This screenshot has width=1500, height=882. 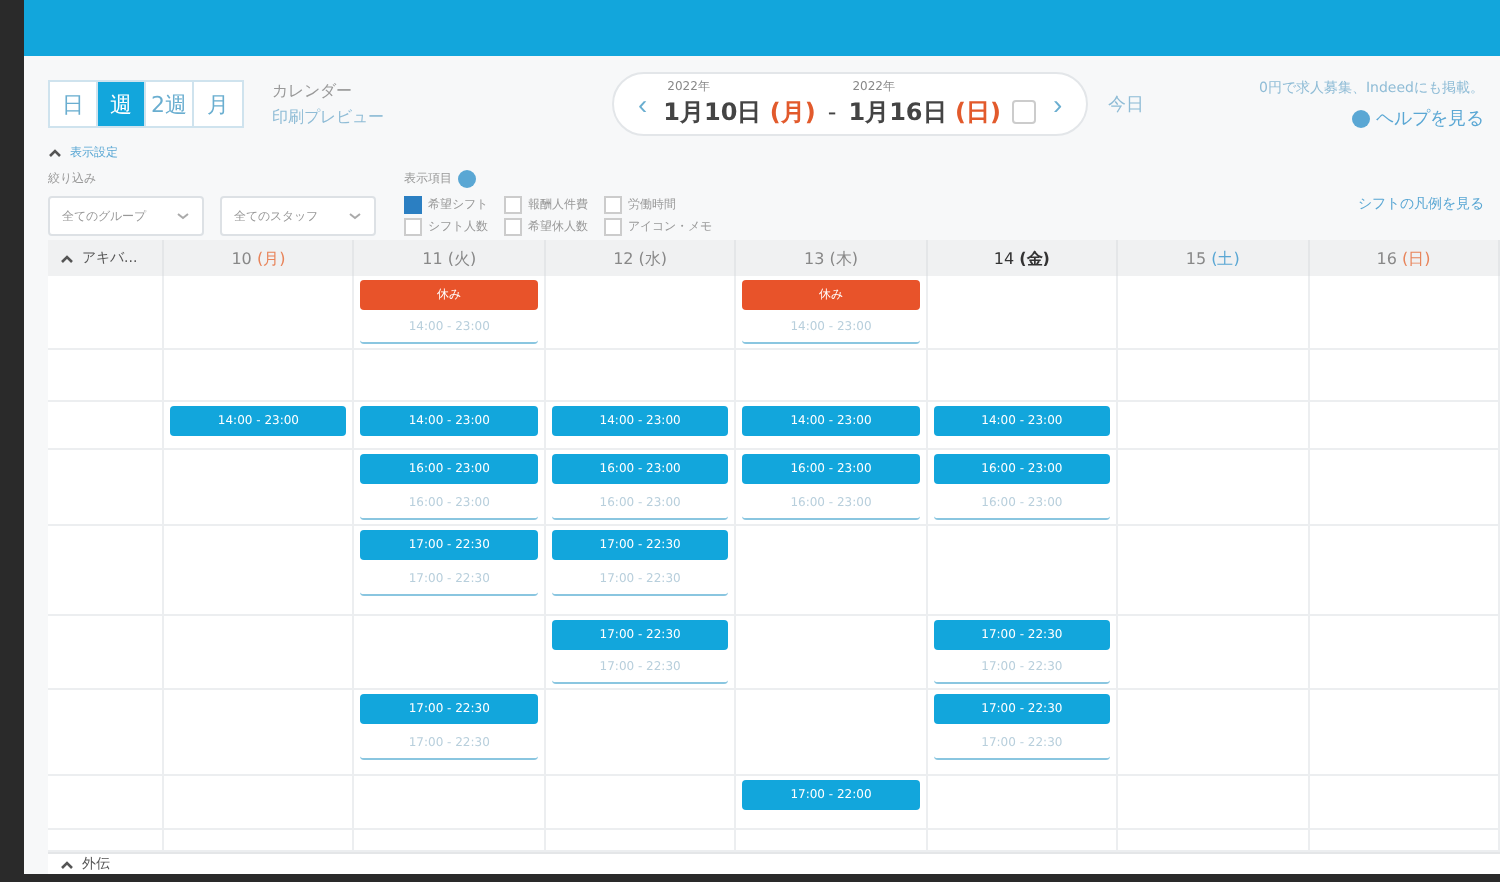 I want to click on start-date: 1月10日 (月), so click(x=739, y=113).